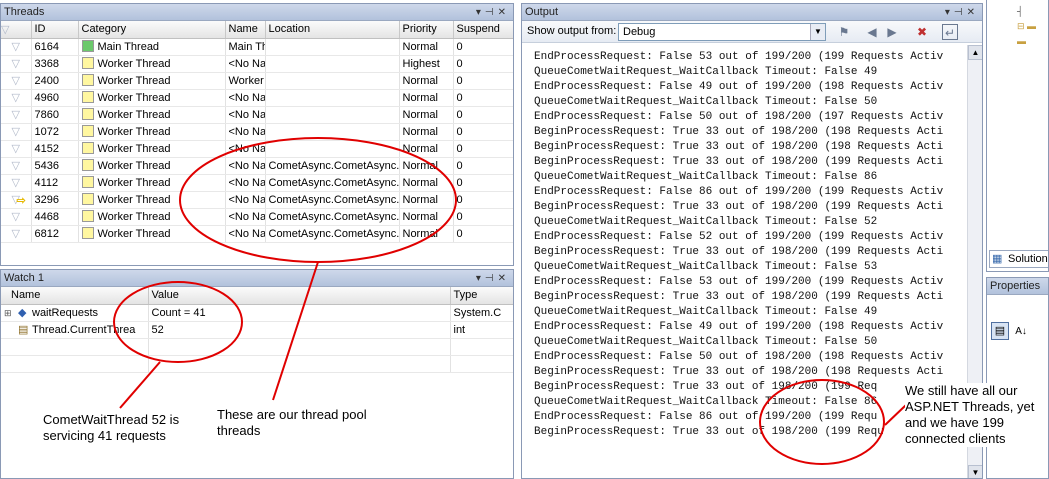 The width and height of the screenshot is (1049, 479). Describe the element at coordinates (257, 149) in the screenshot. I see `thread-row: ▽ 4152 Worker Thread <No Na Normal 0` at that location.